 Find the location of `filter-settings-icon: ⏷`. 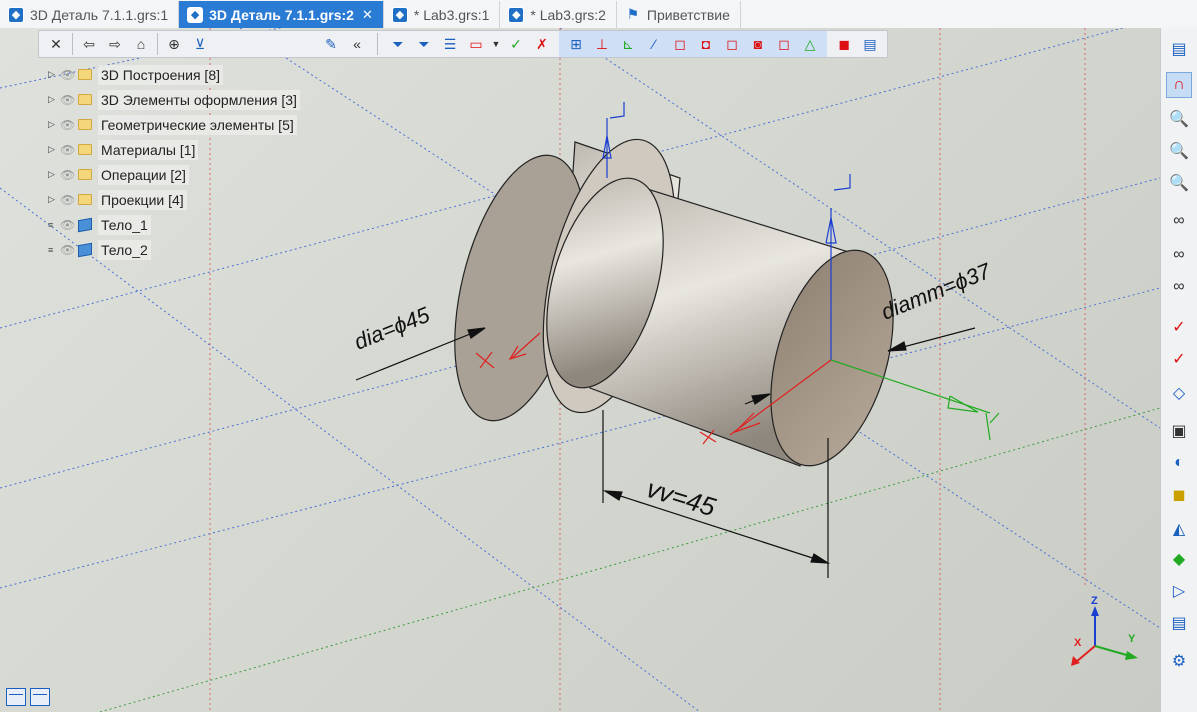

filter-settings-icon: ⏷ is located at coordinates (424, 44).